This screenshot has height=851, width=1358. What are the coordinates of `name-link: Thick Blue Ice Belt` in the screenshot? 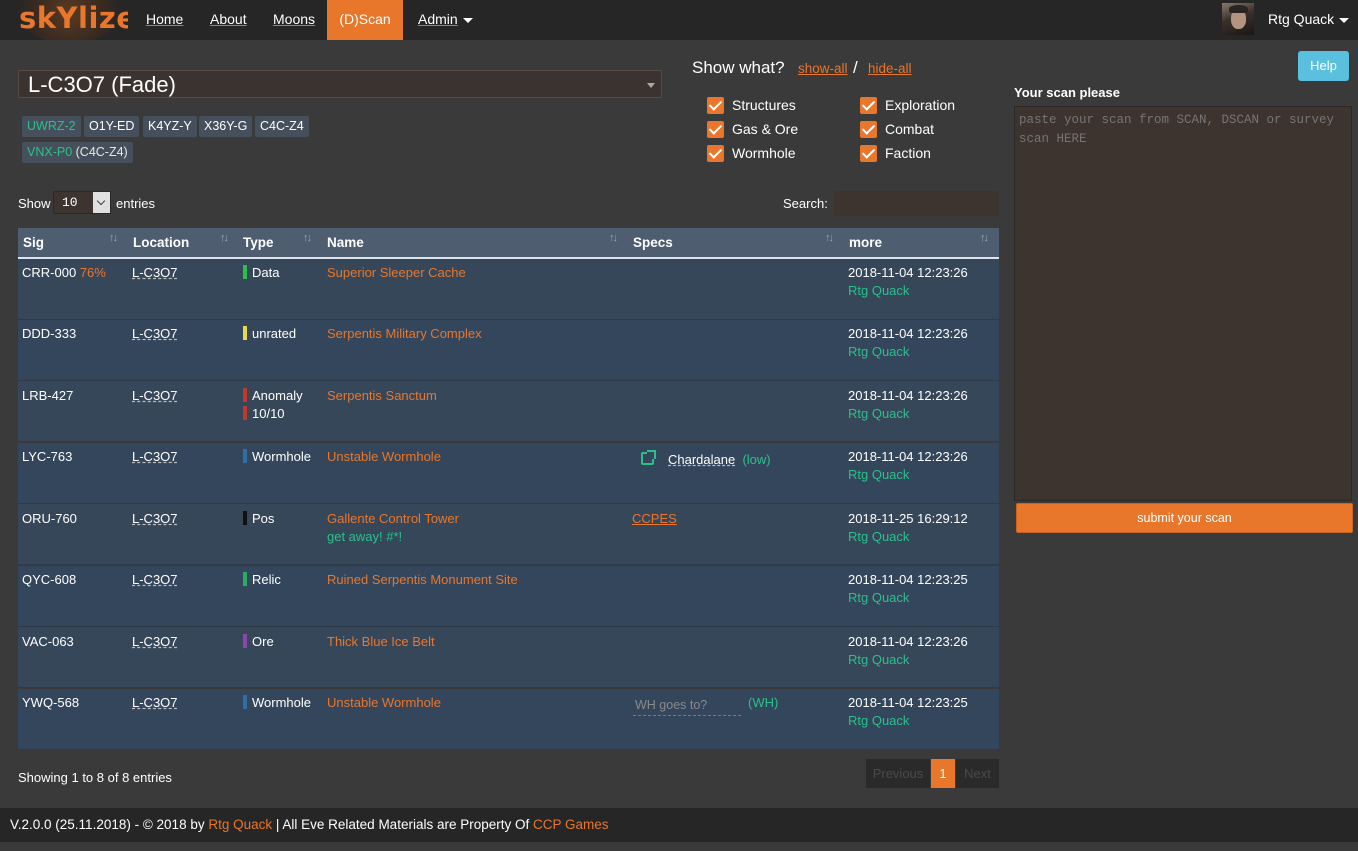 It's located at (381, 641).